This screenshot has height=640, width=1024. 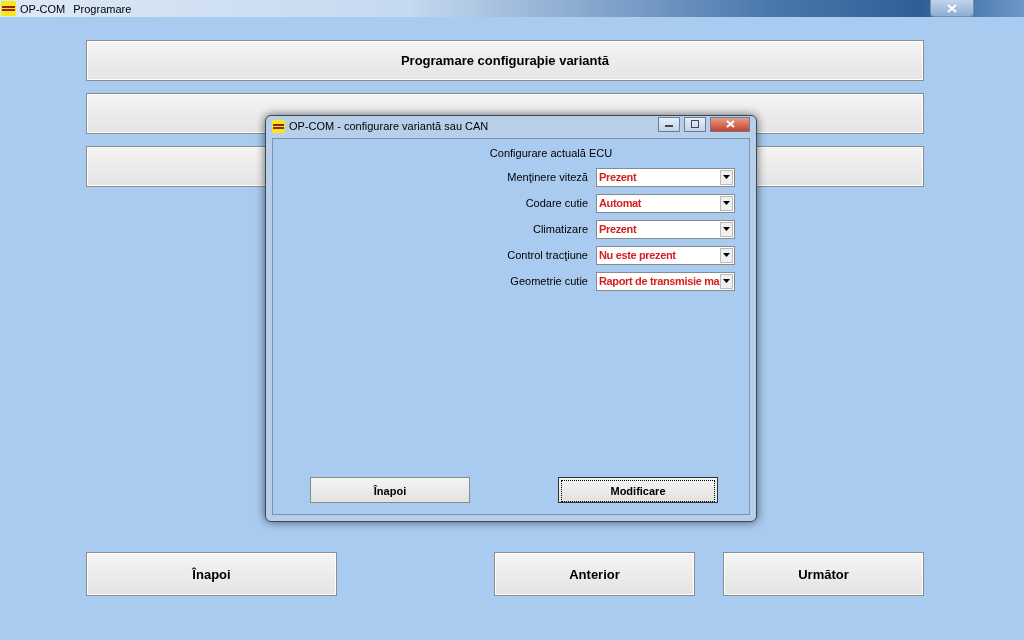 I want to click on field-label: Climatizare, so click(x=560, y=229).